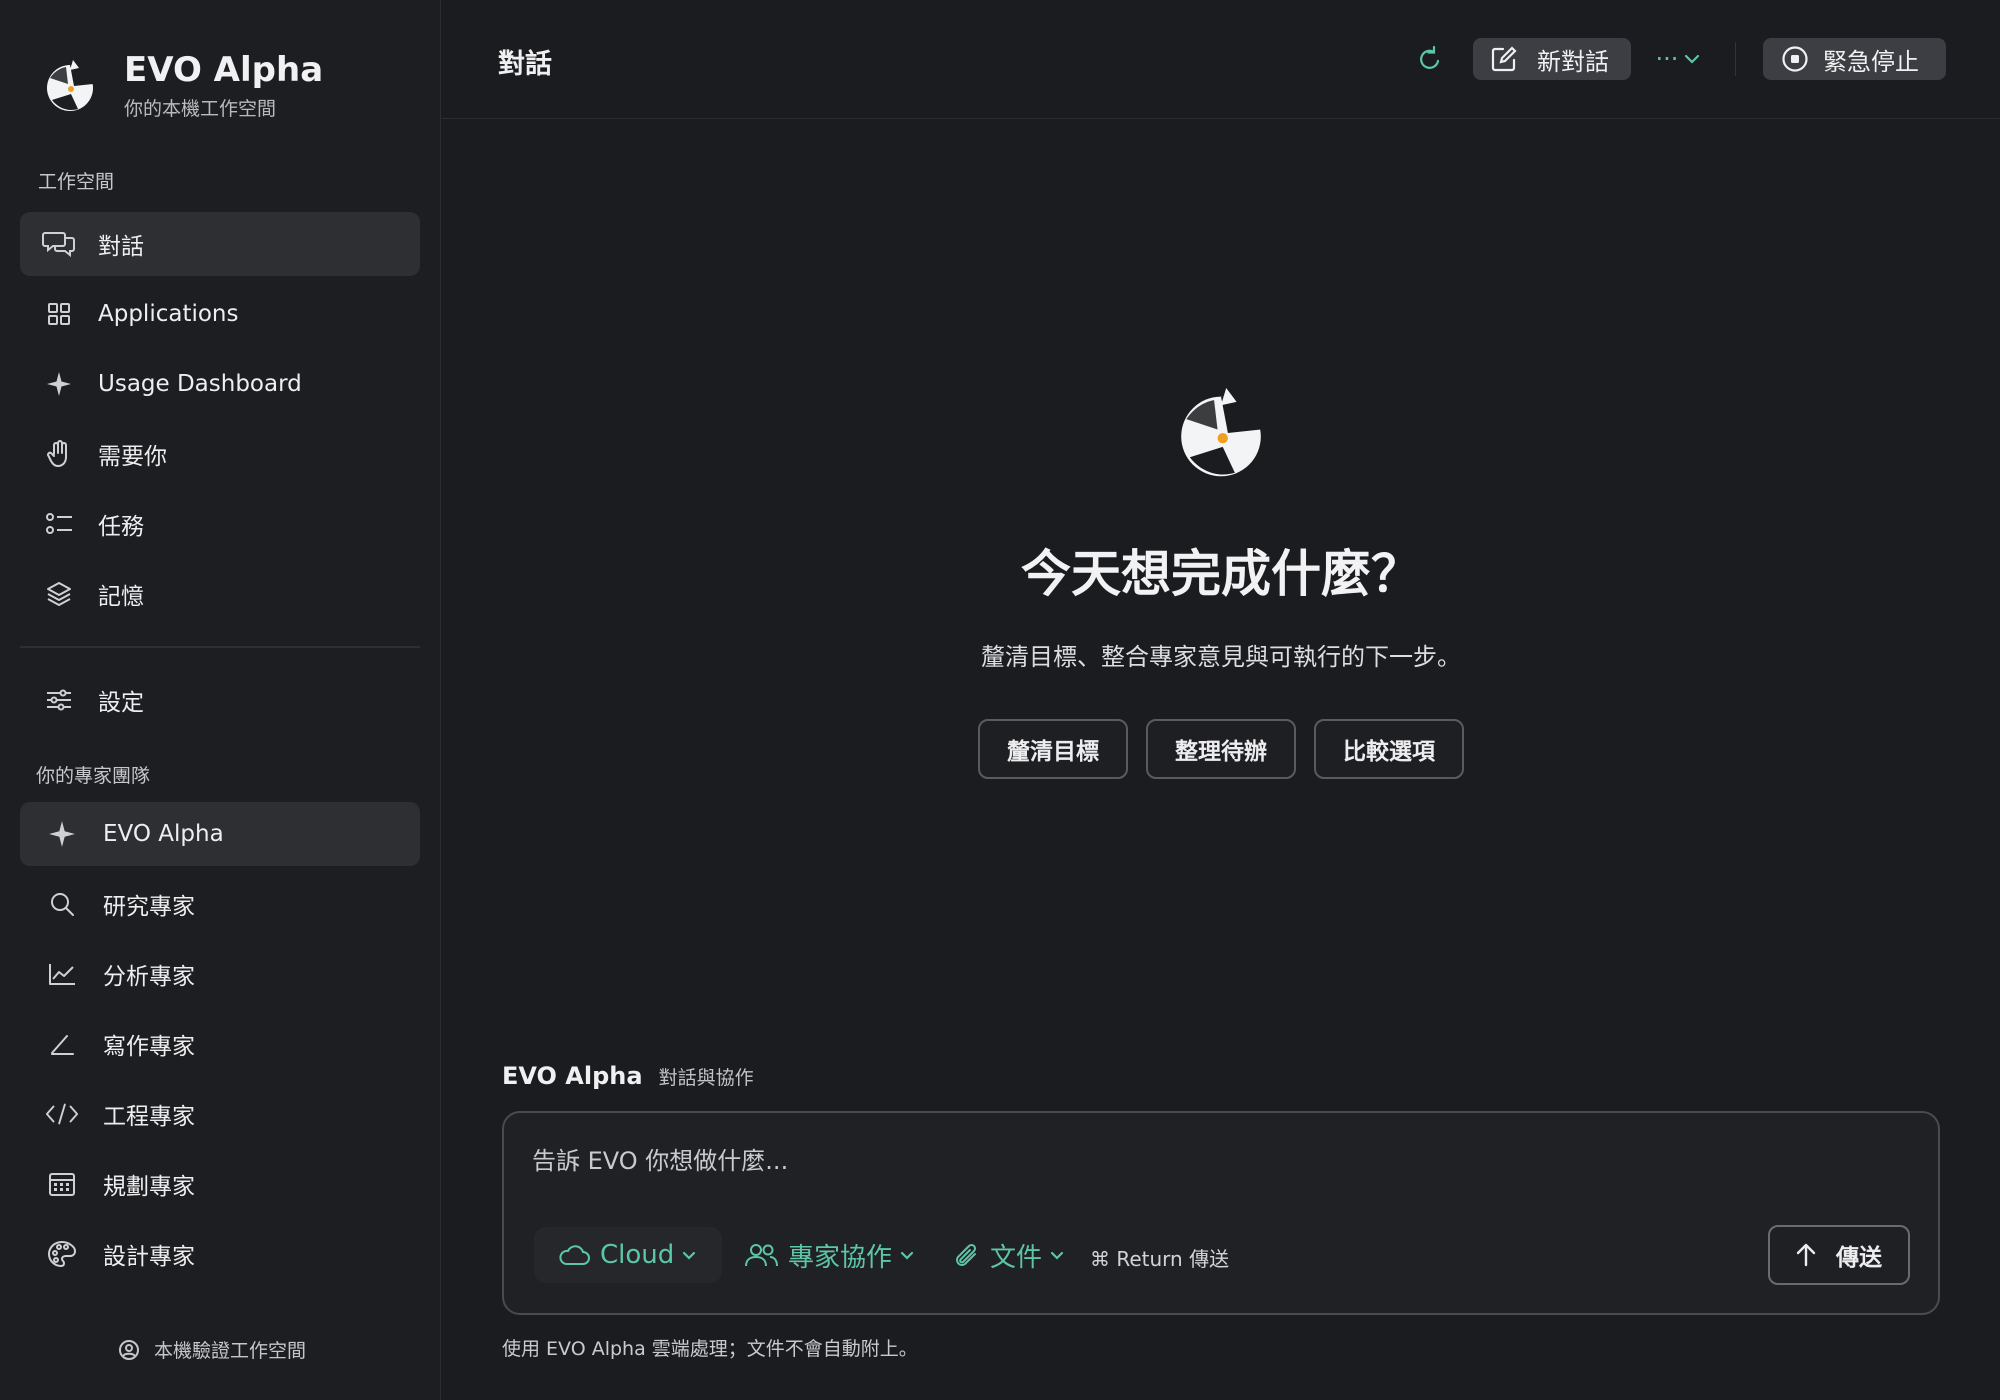 Image resolution: width=2000 pixels, height=1400 pixels. I want to click on team-item-label: 規劃專家, so click(149, 1187).